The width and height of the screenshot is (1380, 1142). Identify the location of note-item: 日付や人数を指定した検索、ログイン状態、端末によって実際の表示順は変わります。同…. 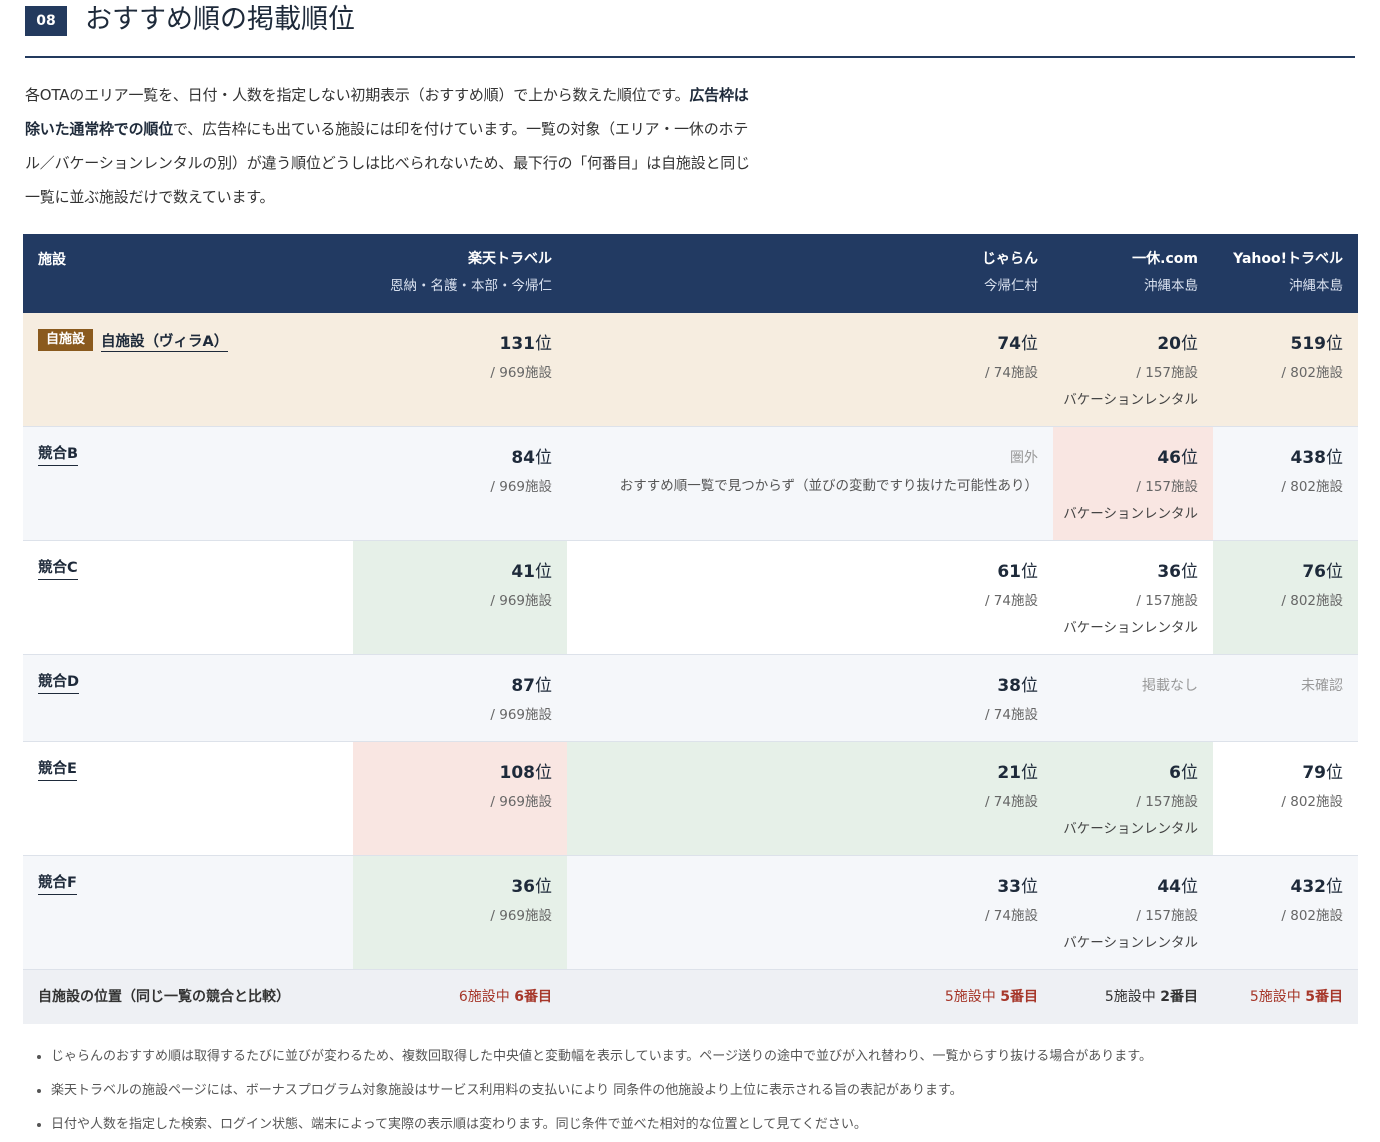
(701, 1125).